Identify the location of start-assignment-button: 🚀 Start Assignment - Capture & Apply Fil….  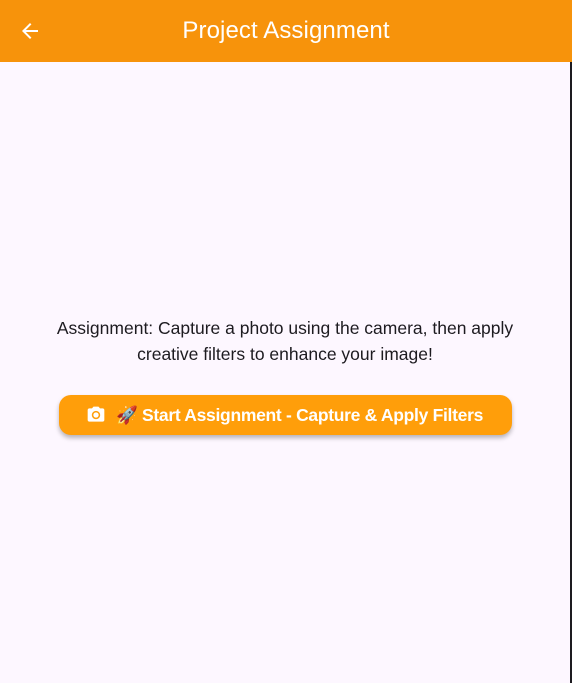
(285, 415).